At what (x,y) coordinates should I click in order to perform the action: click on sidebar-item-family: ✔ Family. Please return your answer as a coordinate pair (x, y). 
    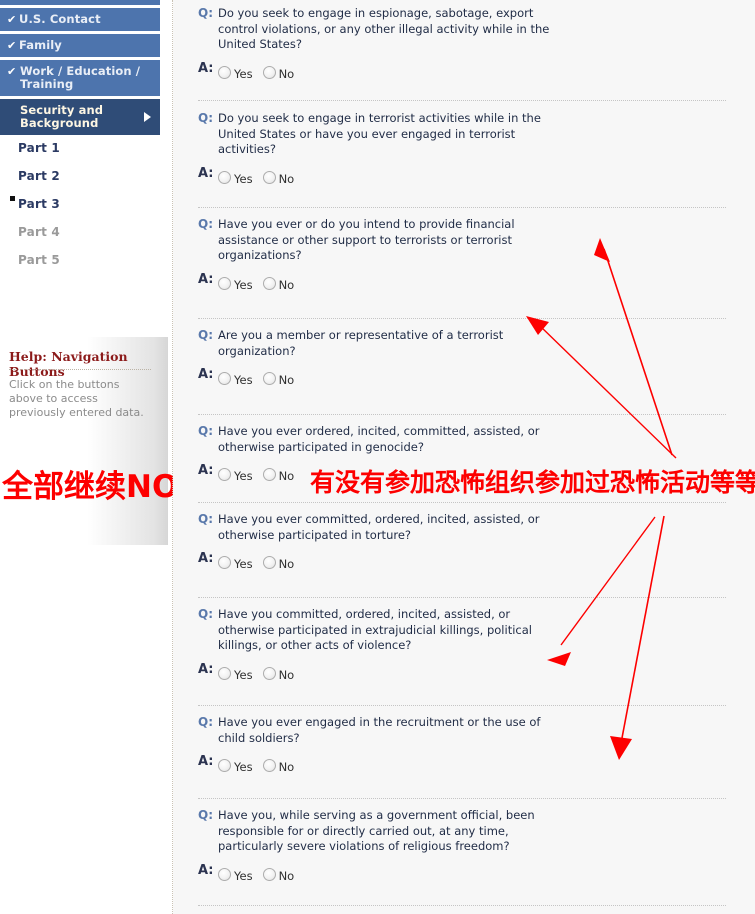
    Looking at the image, I should click on (80, 45).